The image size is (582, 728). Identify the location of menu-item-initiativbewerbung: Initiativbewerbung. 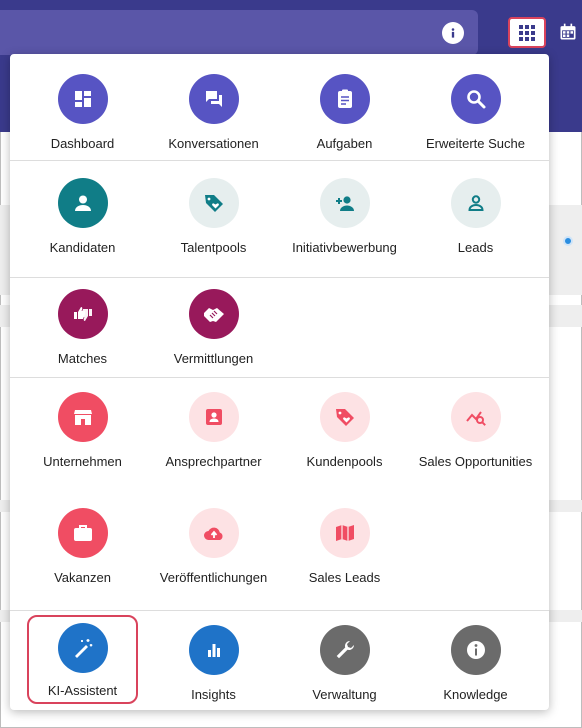
(344, 223).